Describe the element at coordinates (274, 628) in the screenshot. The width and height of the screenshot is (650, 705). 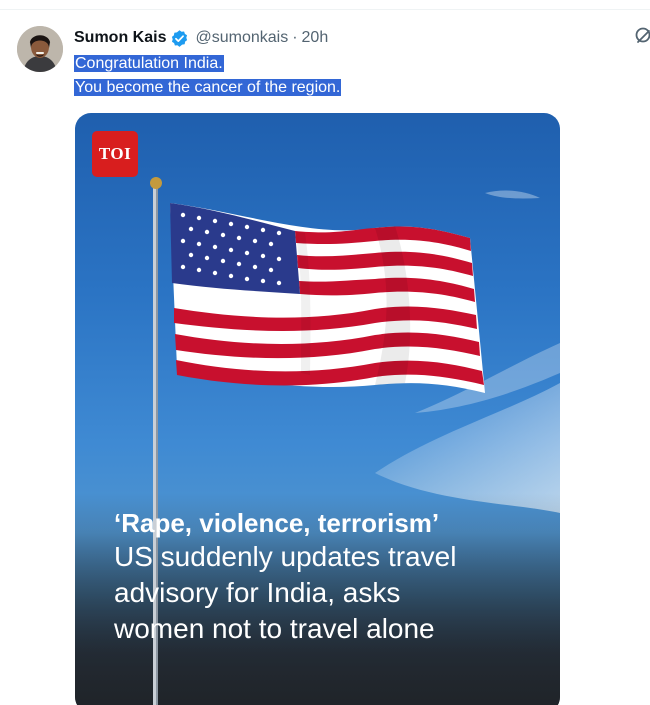
I see `headline-line-3: women not to travel alone` at that location.